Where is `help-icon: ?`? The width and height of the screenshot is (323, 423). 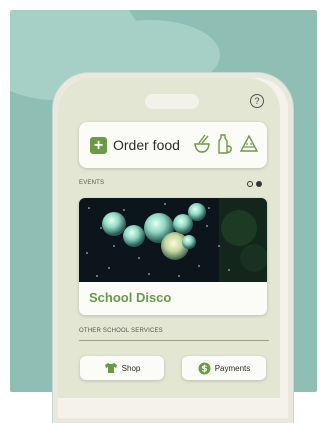 help-icon: ? is located at coordinates (257, 101).